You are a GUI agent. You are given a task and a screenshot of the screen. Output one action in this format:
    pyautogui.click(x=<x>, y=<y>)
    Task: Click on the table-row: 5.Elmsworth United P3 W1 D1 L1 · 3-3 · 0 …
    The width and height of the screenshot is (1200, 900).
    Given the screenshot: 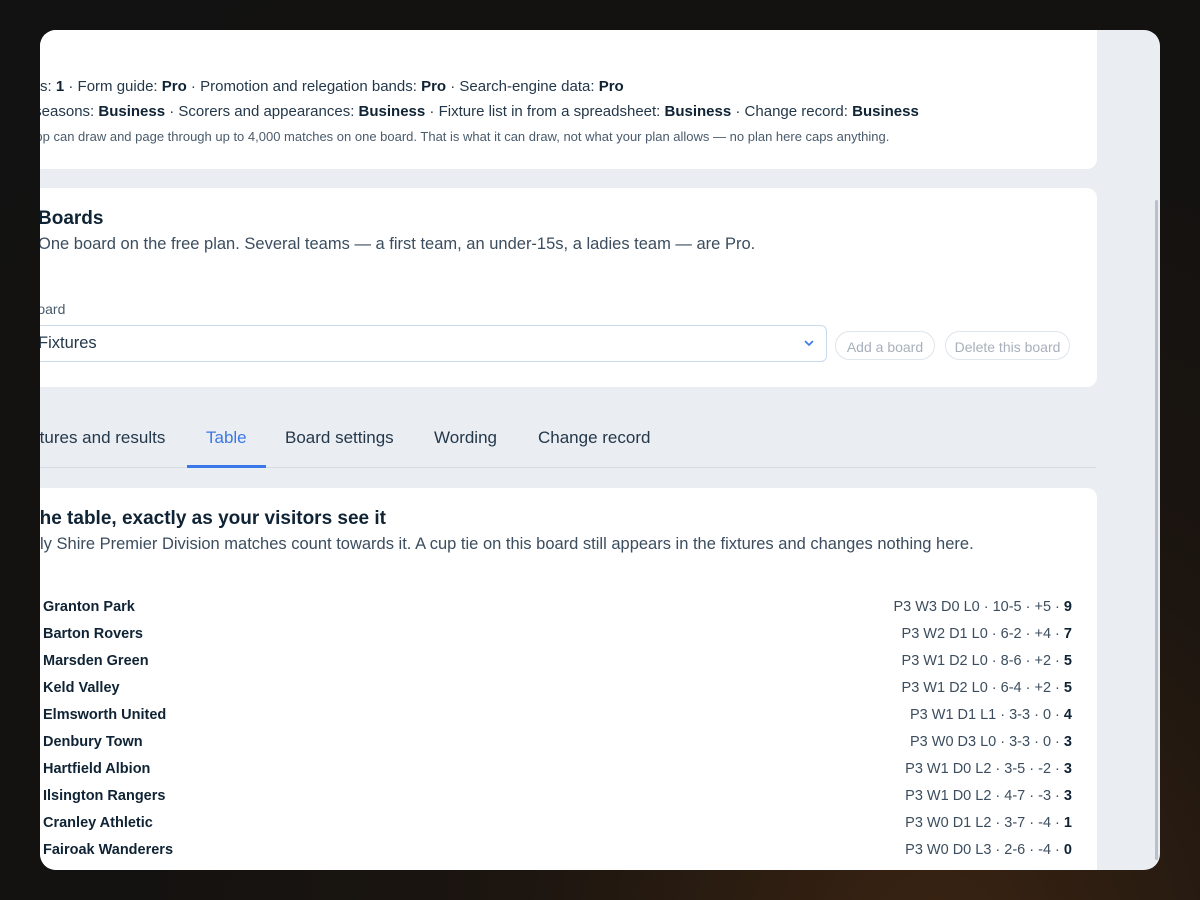 What is the action you would take?
    pyautogui.click(x=556, y=720)
    